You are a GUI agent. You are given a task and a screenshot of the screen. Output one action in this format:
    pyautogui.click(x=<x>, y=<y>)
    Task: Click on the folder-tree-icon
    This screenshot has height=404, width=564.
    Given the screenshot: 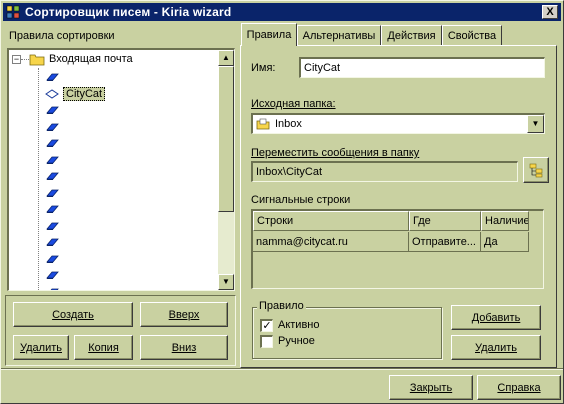 What is the action you would take?
    pyautogui.click(x=536, y=170)
    